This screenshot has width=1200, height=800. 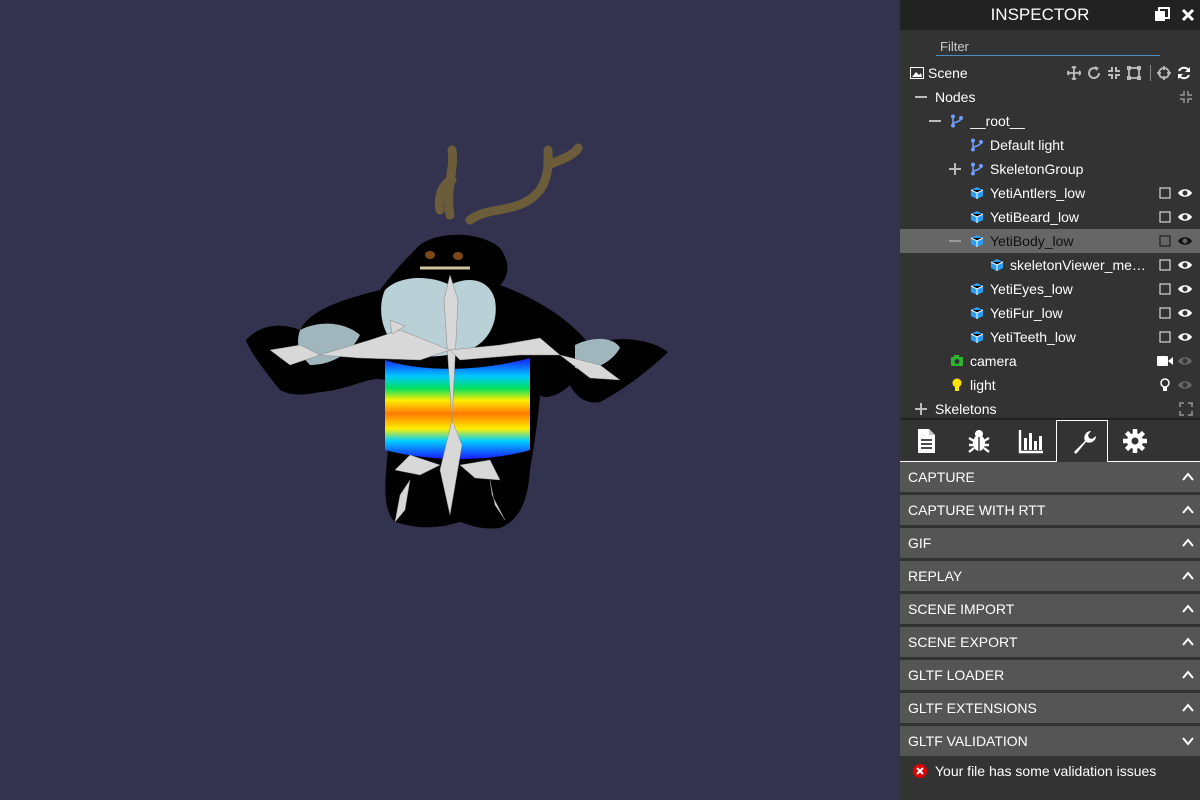 I want to click on tree-item-skeleton-group: SkeletonGroup, so click(x=1050, y=169).